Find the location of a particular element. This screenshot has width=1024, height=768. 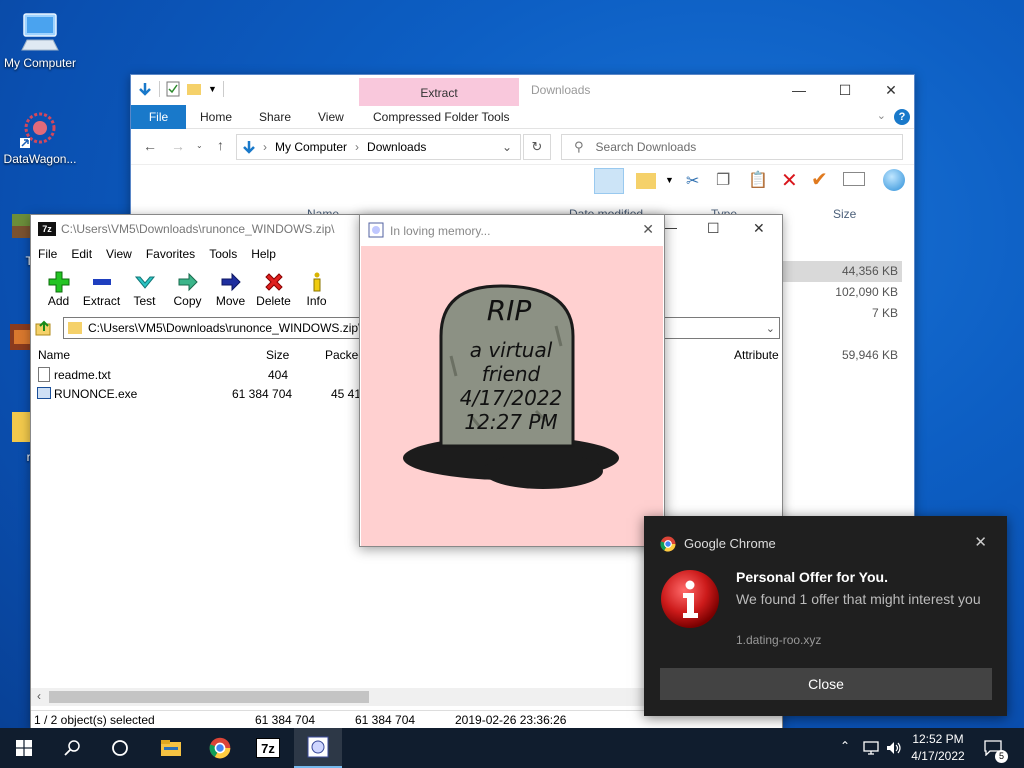

explorer-titlebar: ▼ Extract Downloads — ☐ ✕ is located at coordinates (522, 90).